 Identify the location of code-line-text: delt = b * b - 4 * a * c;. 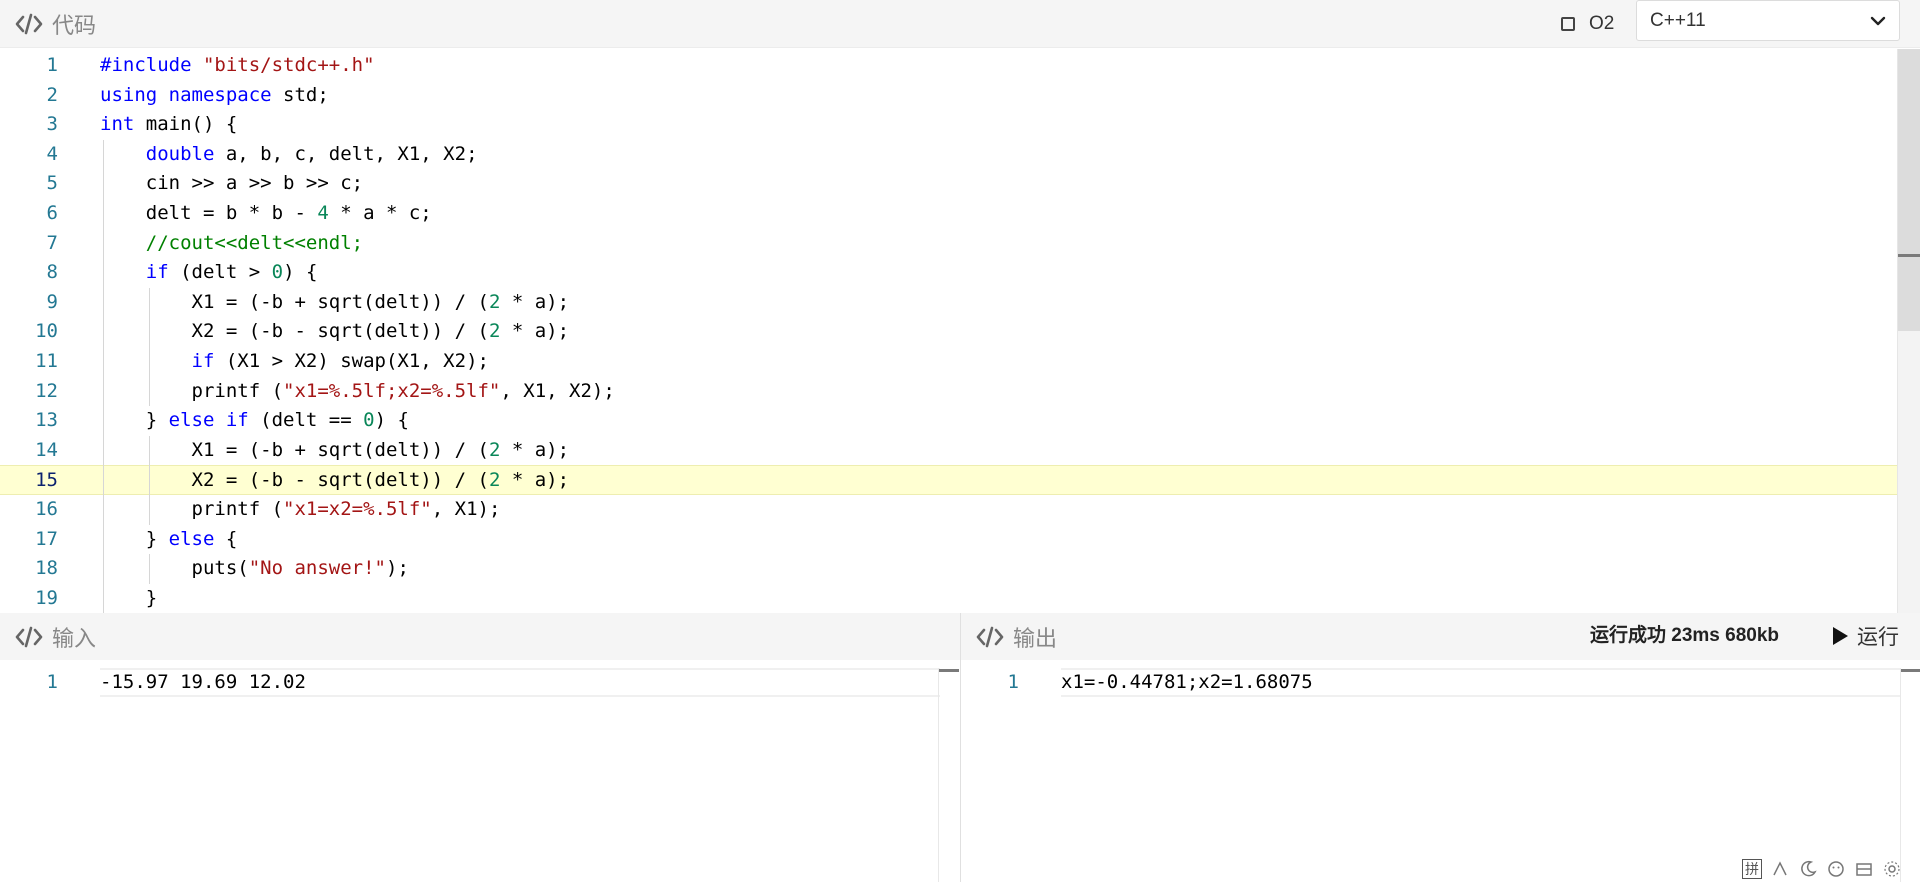
(266, 214).